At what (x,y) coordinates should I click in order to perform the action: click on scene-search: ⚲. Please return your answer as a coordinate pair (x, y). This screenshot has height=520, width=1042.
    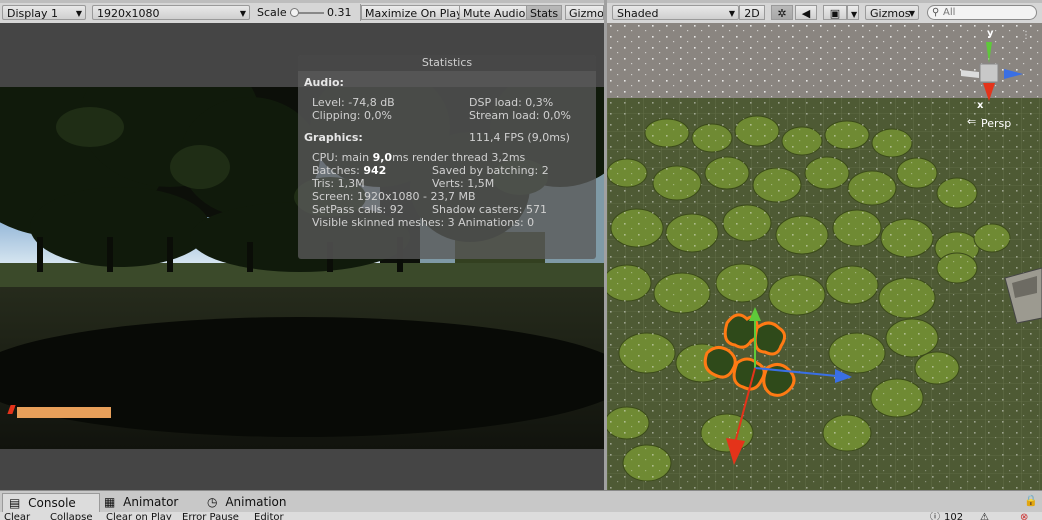
    Looking at the image, I should click on (982, 12).